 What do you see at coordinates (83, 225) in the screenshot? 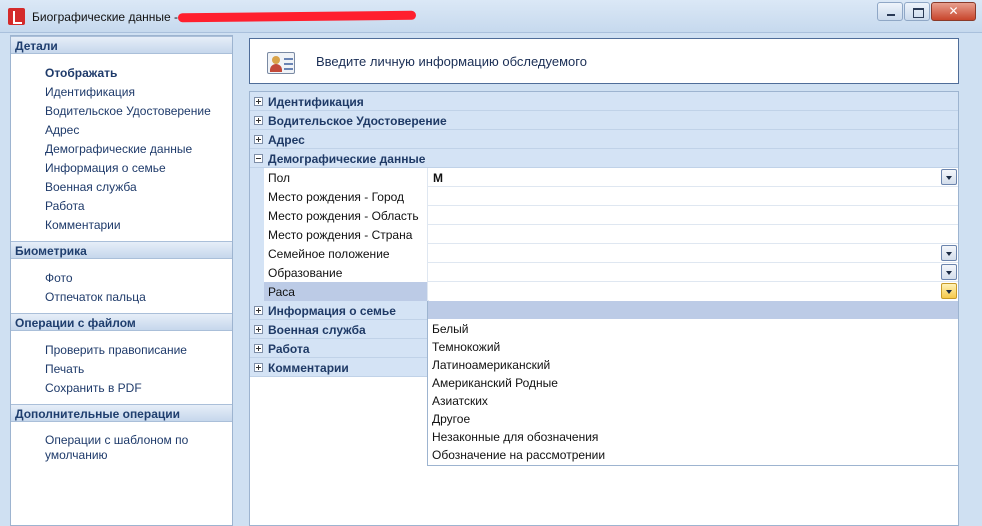
I see `sidebar-item-comments: Комментарии` at bounding box center [83, 225].